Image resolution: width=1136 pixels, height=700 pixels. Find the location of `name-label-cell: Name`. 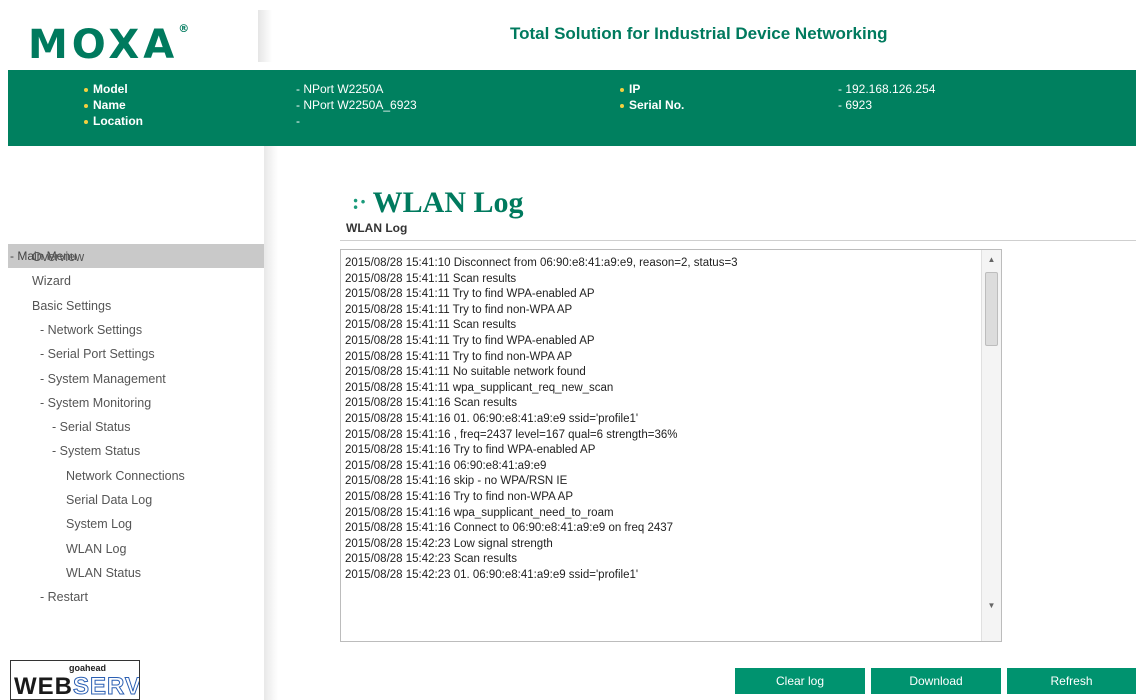

name-label-cell: Name is located at coordinates (105, 105).